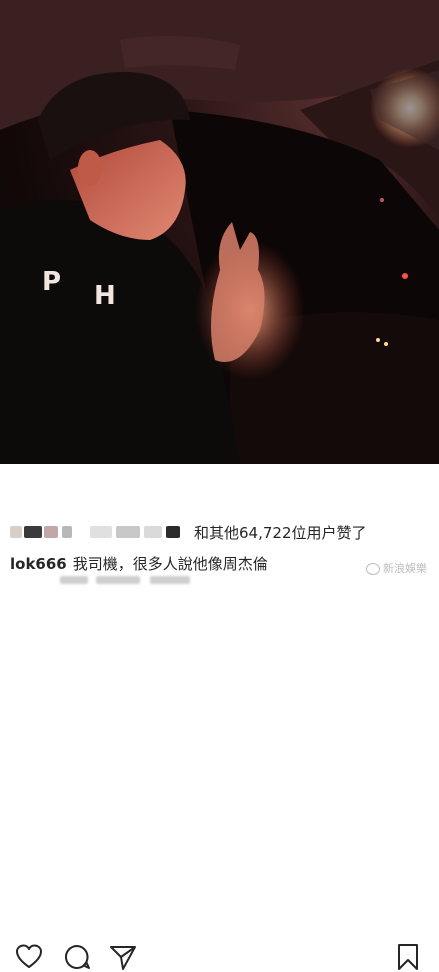 Image resolution: width=439 pixels, height=972 pixels. Describe the element at coordinates (170, 564) in the screenshot. I see `caption-text: 我司機，很多人說他像周杰倫` at that location.